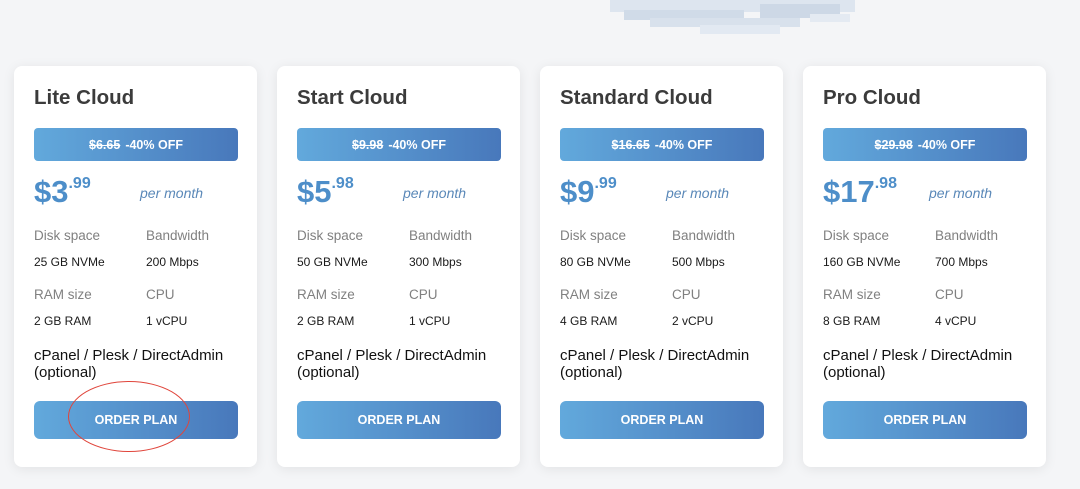  I want to click on cpu-value: 2 vCPU, so click(693, 321).